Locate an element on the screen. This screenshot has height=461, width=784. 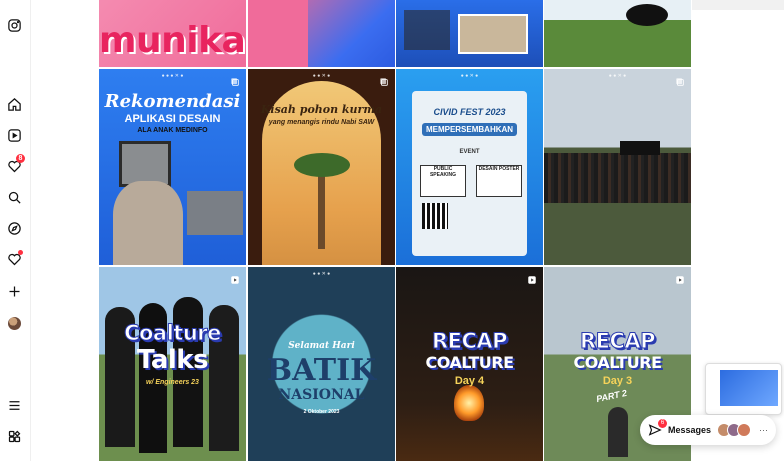
reels-icon is located at coordinates (14, 135).